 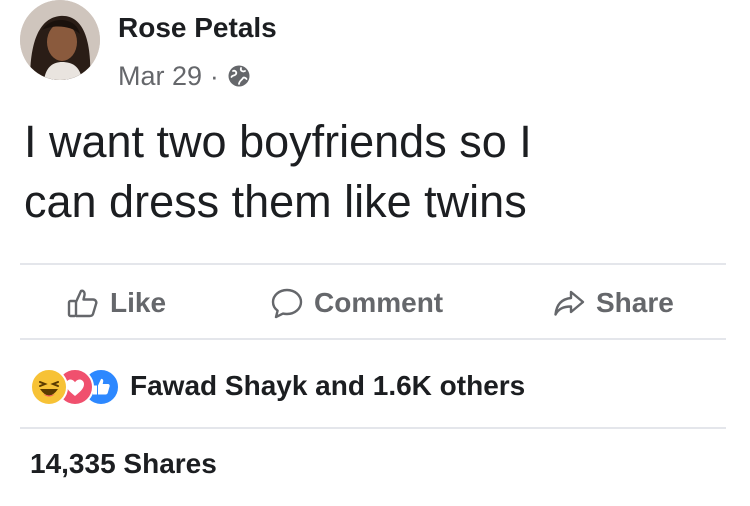 What do you see at coordinates (60, 40) in the screenshot?
I see `author-avatar` at bounding box center [60, 40].